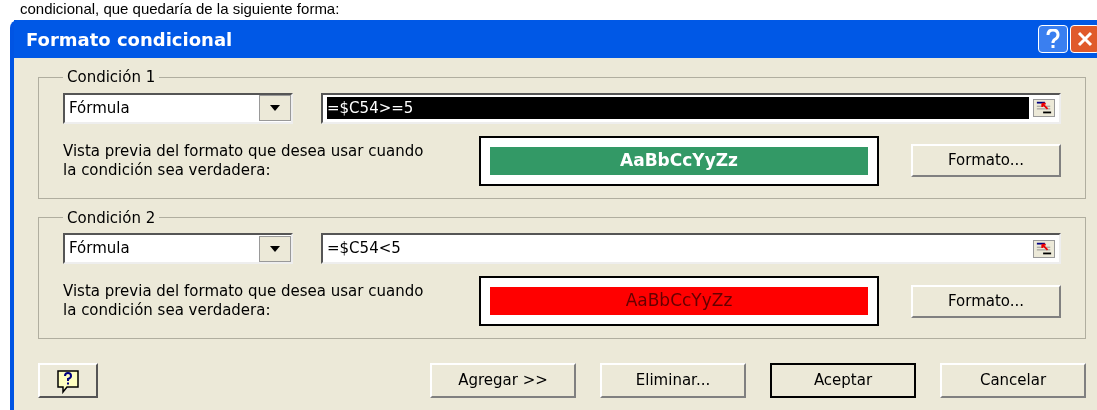  What do you see at coordinates (503, 380) in the screenshot?
I see `dialog-button: Agregar >>` at bounding box center [503, 380].